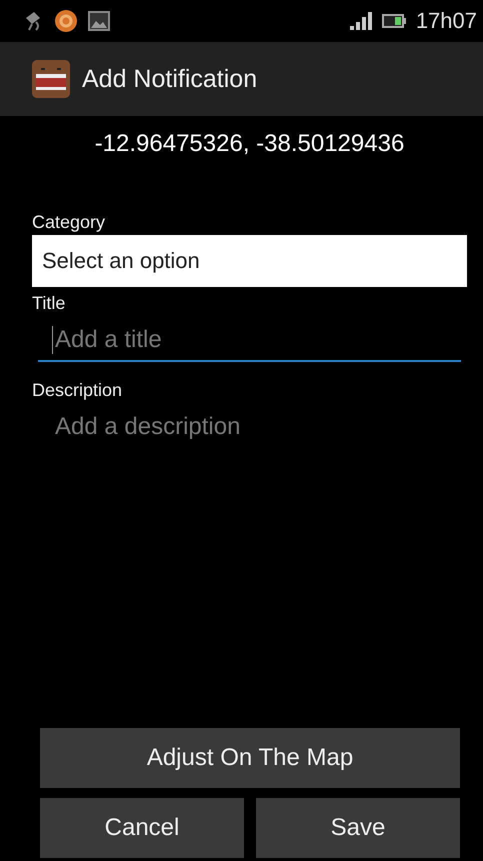 The width and height of the screenshot is (483, 861). What do you see at coordinates (66, 21) in the screenshot?
I see `circle-icon` at bounding box center [66, 21].